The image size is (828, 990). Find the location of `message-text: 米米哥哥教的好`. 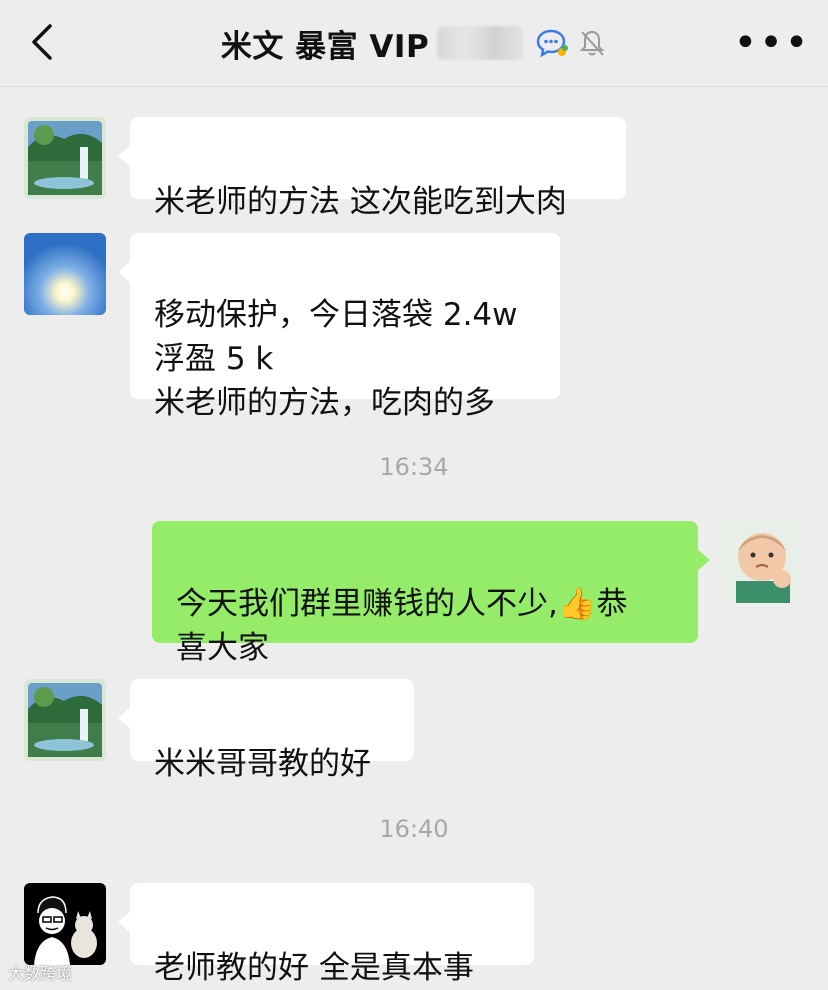

message-text: 米米哥哥教的好 is located at coordinates (262, 764).